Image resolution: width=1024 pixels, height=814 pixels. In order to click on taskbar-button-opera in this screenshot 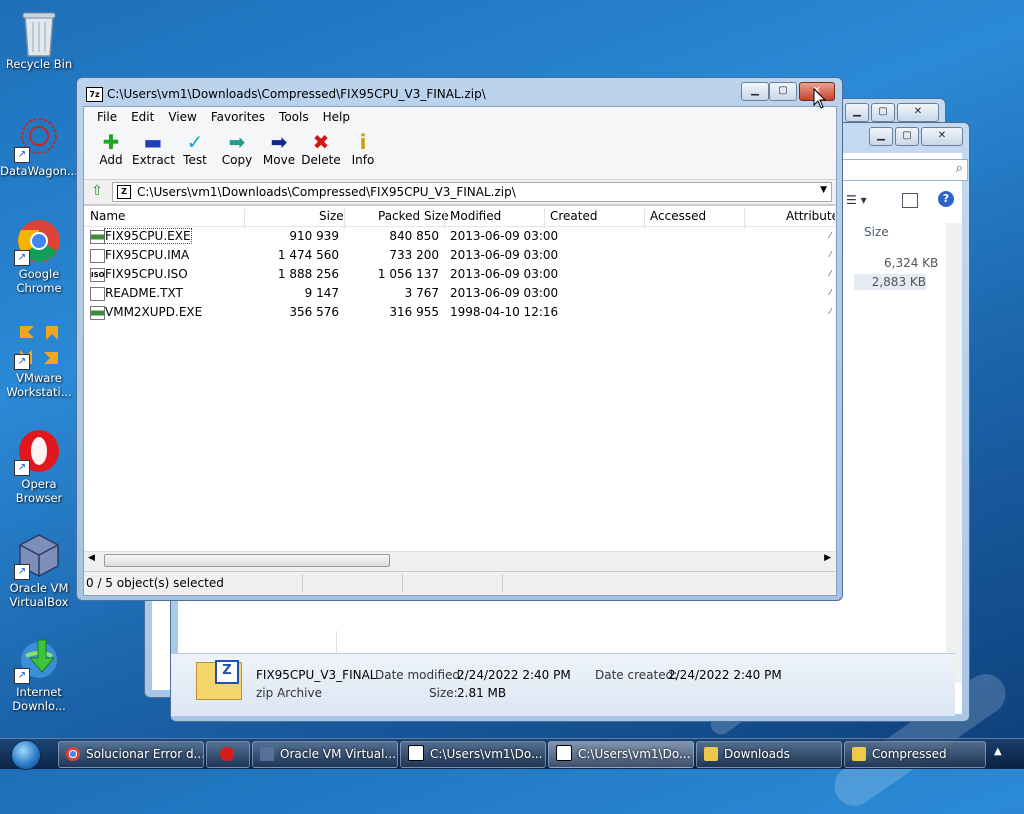, I will do `click(228, 754)`.